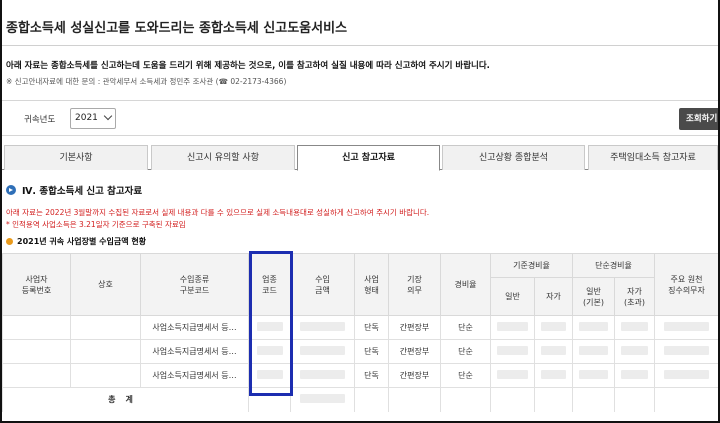 The height and width of the screenshot is (423, 720). I want to click on col-standard-self: 자가, so click(553, 296).